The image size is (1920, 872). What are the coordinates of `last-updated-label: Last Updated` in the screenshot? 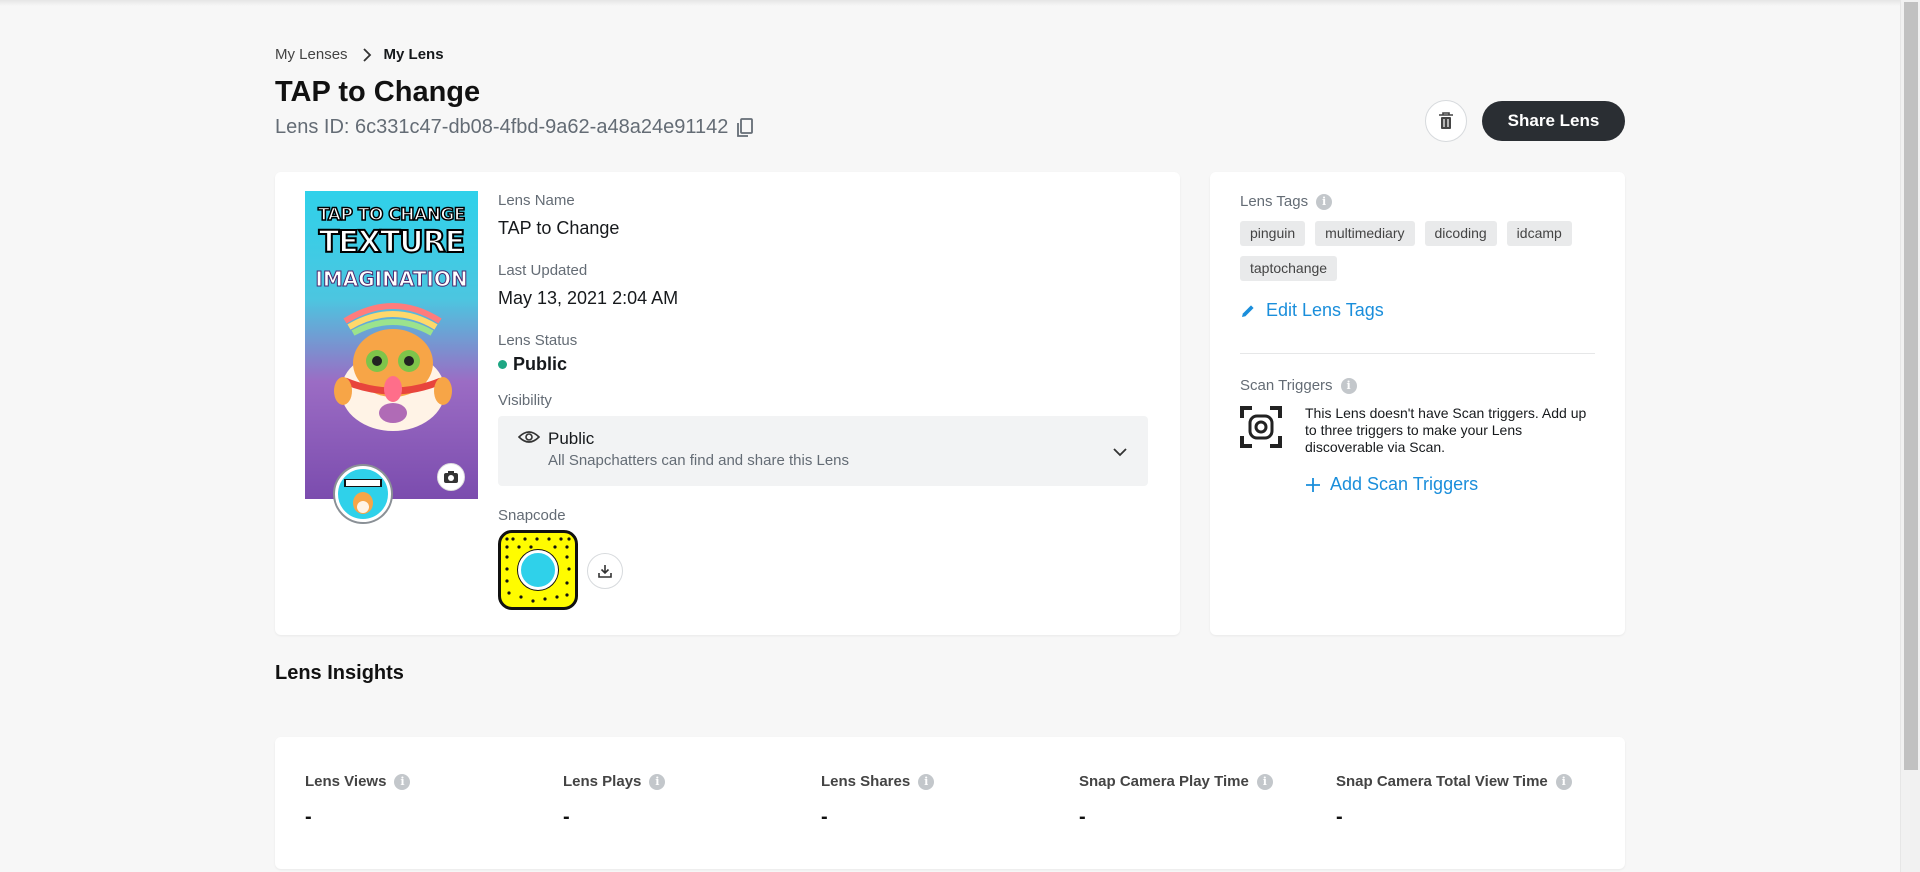 It's located at (543, 270).